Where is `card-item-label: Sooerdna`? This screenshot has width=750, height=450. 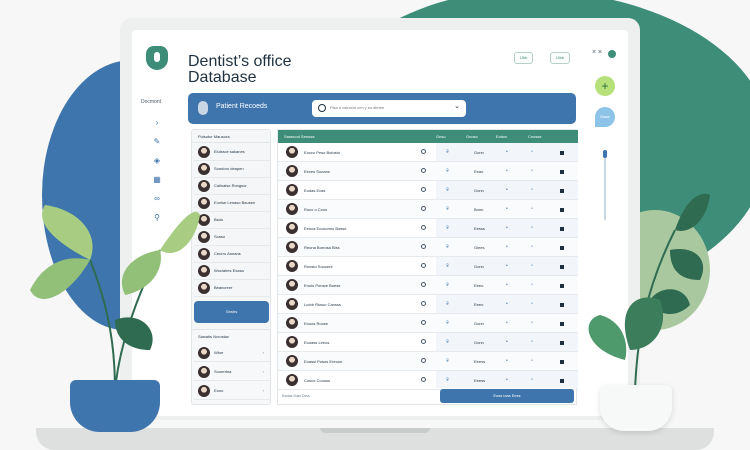
card-item-label: Sooerdna is located at coordinates (223, 371).